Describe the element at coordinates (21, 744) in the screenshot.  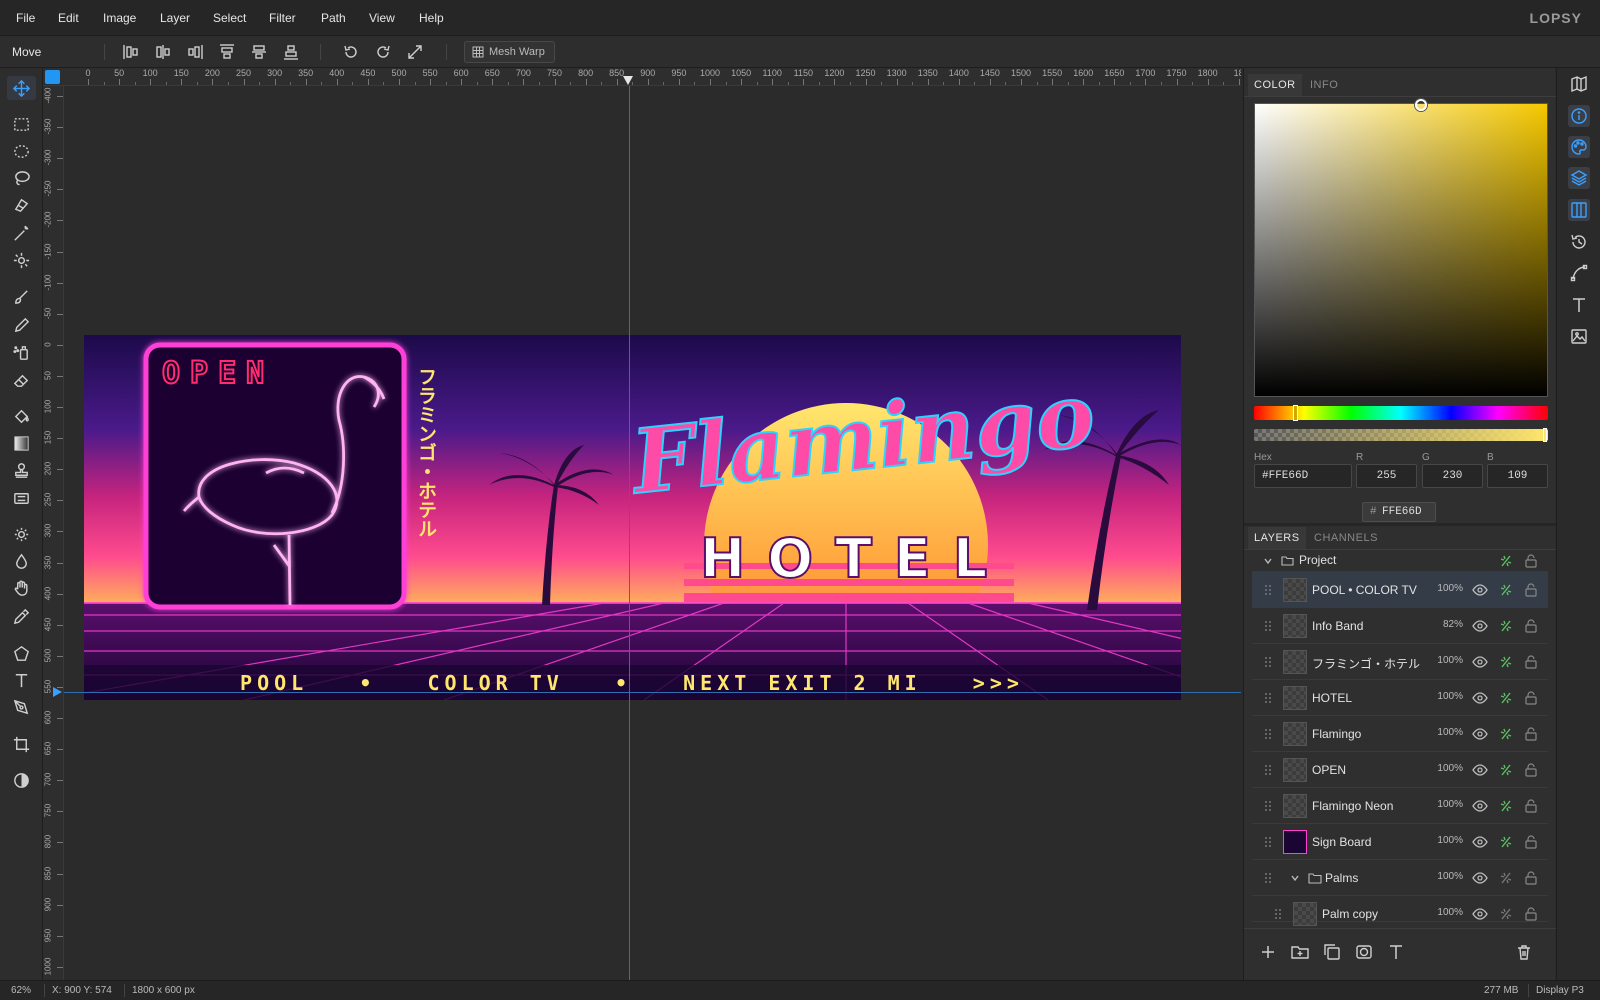
I see `crop-icon` at that location.